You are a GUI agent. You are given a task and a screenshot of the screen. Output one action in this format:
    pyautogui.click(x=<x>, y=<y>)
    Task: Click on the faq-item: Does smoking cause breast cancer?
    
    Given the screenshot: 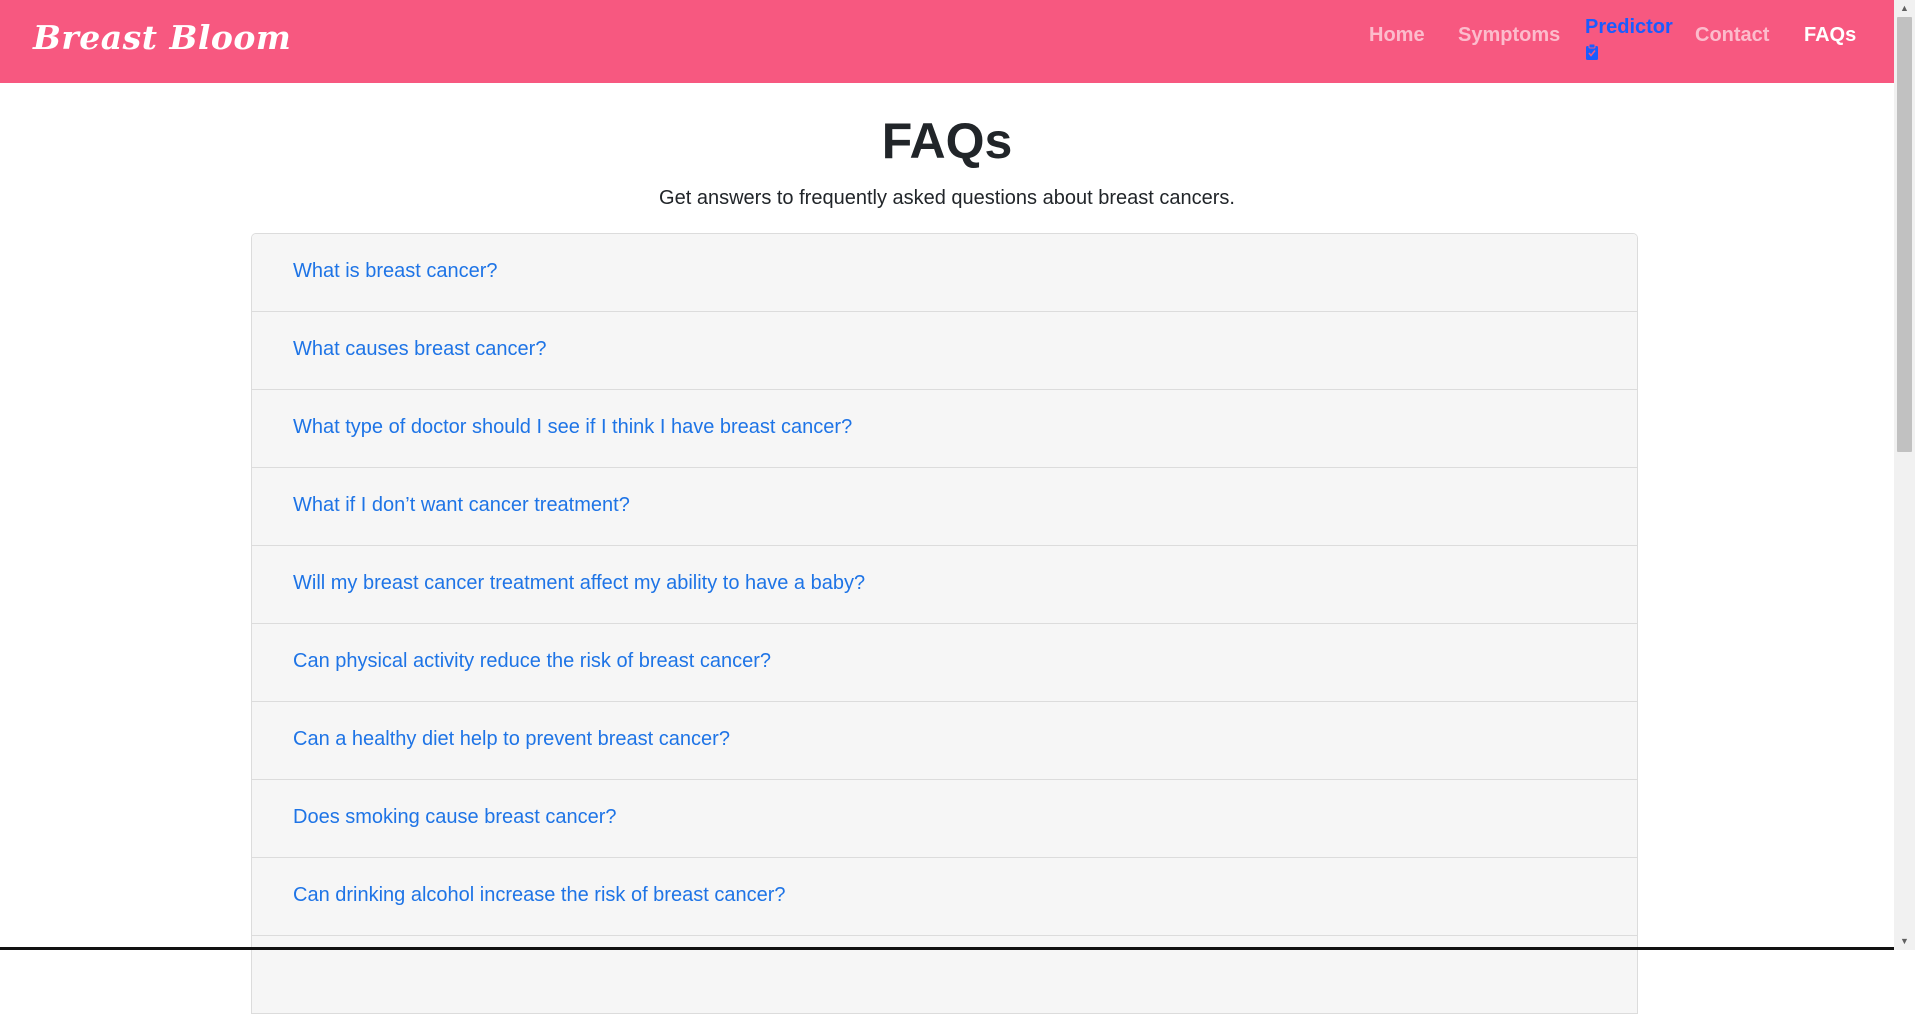 What is the action you would take?
    pyautogui.click(x=944, y=819)
    